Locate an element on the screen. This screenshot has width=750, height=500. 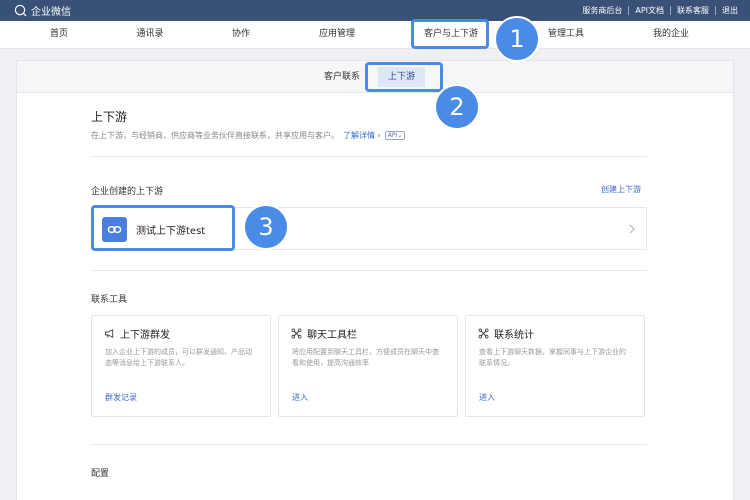
config-section-title: 配置 is located at coordinates (100, 474).